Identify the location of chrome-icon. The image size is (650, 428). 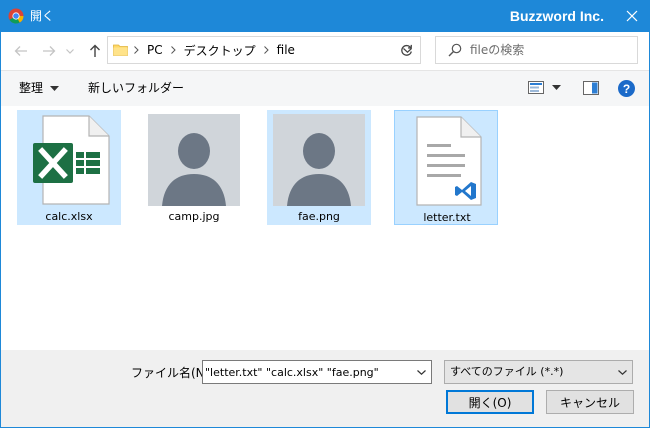
(16, 16).